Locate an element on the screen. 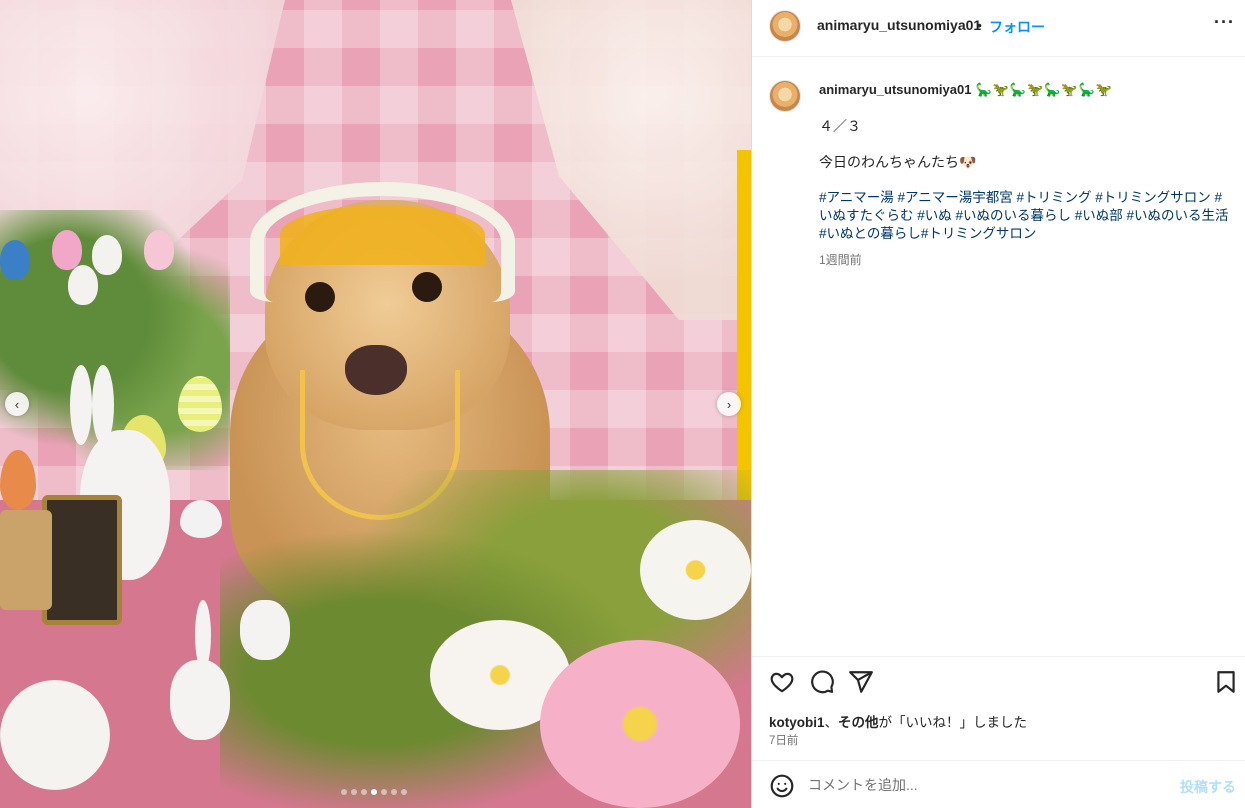 The image size is (1245, 808). author-avatar is located at coordinates (785, 26).